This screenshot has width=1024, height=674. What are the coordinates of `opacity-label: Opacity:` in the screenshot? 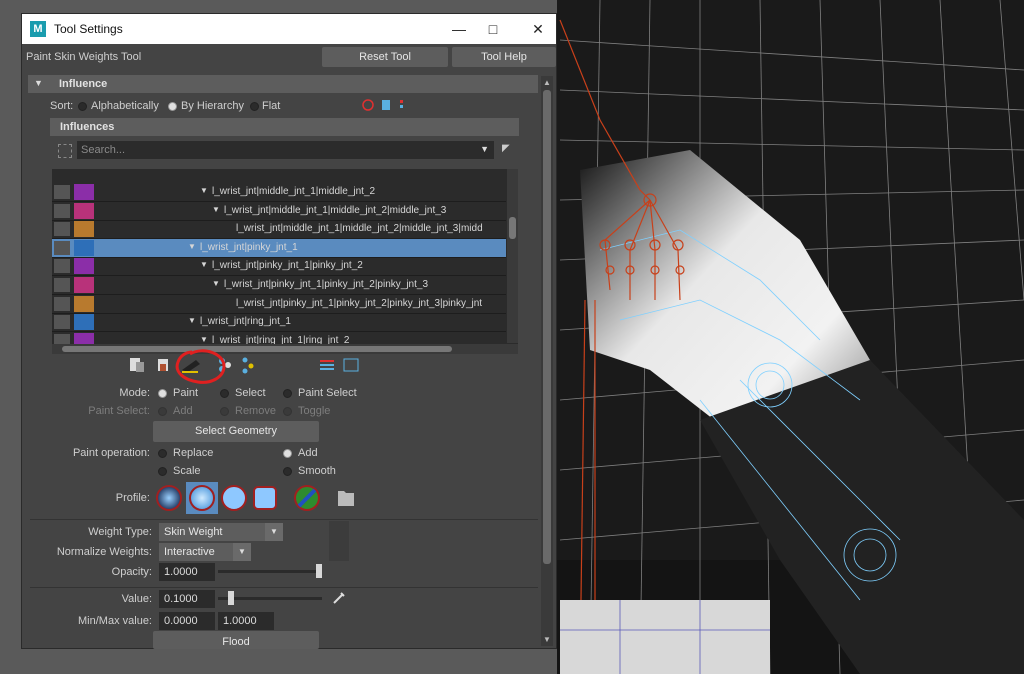 It's located at (131, 572).